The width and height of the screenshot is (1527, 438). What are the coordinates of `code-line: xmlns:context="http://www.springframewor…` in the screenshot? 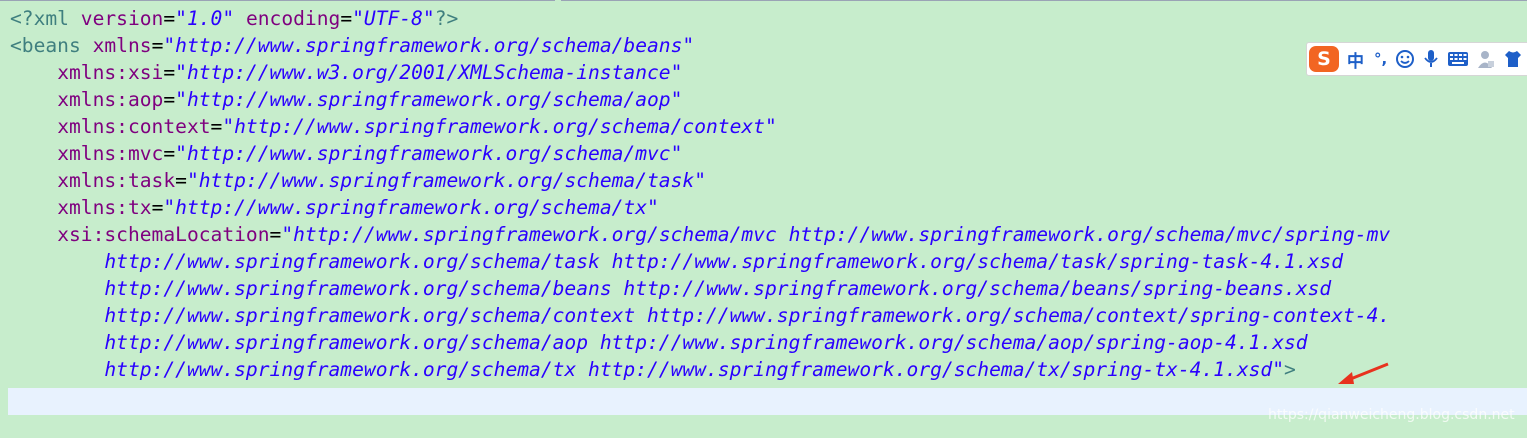 It's located at (393, 126).